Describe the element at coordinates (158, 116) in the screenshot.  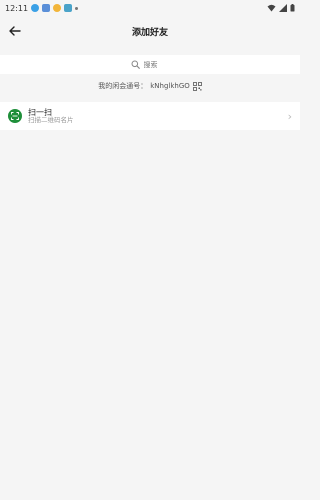
I see `scan-text: 扫一扫 扫描二维码名片` at that location.